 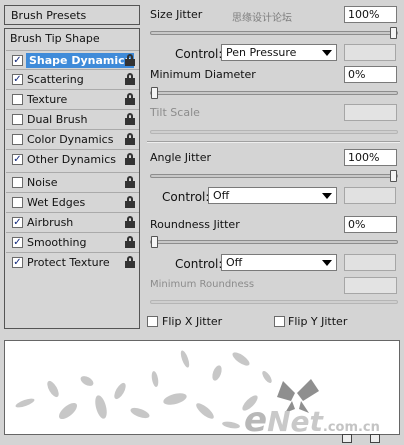 I want to click on option-texture: Texture, so click(x=72, y=98).